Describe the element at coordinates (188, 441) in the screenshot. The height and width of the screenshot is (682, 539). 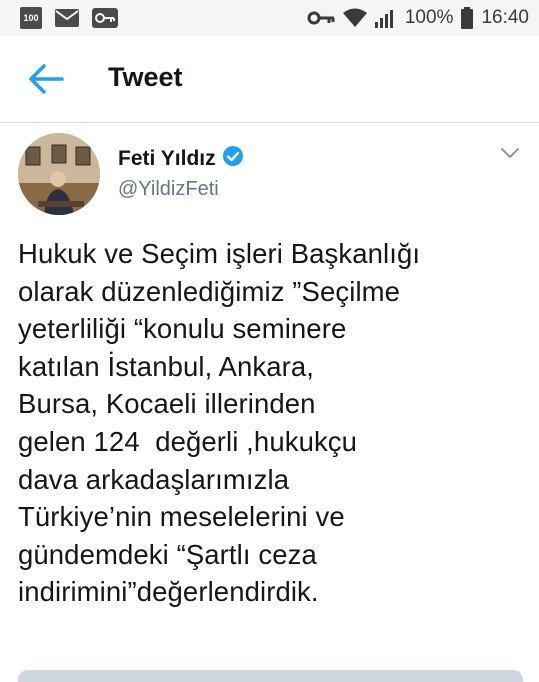
I see `tweet-text-line: gelen 124 değerli ,hukukçu` at that location.